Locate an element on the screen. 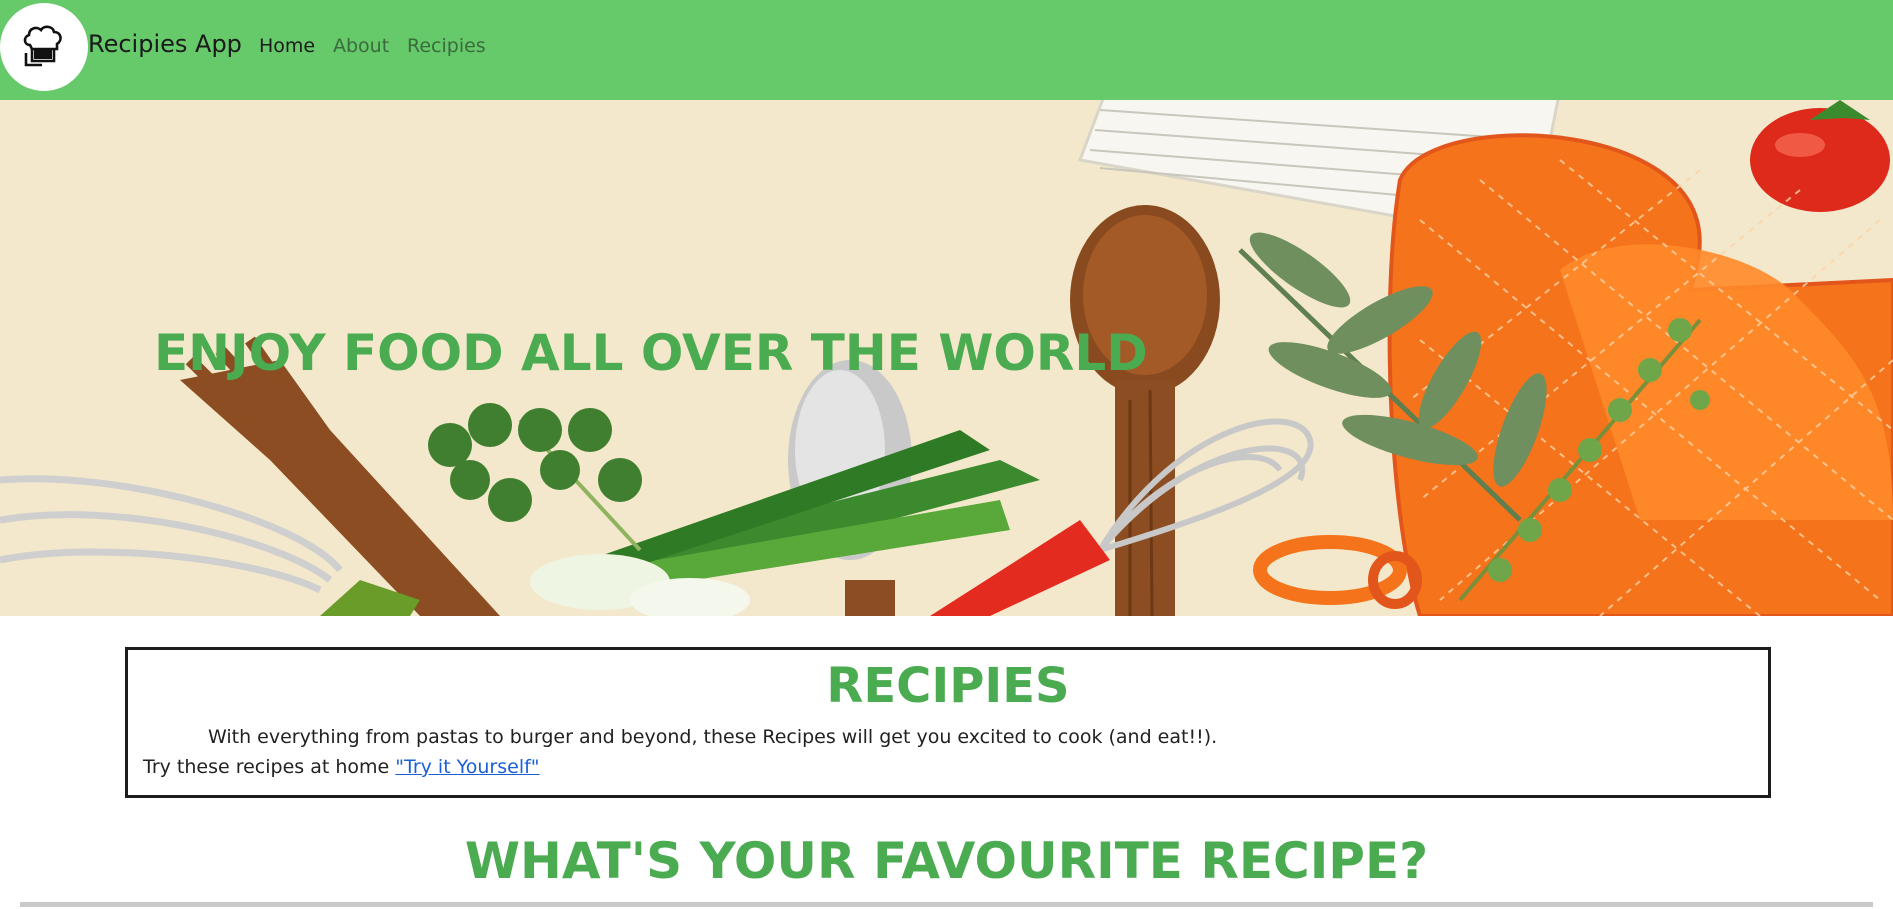 Image resolution: width=1893 pixels, height=909 pixels. hero-title: ENJOY FOOD ALL OVER THE WORLD is located at coordinates (651, 353).